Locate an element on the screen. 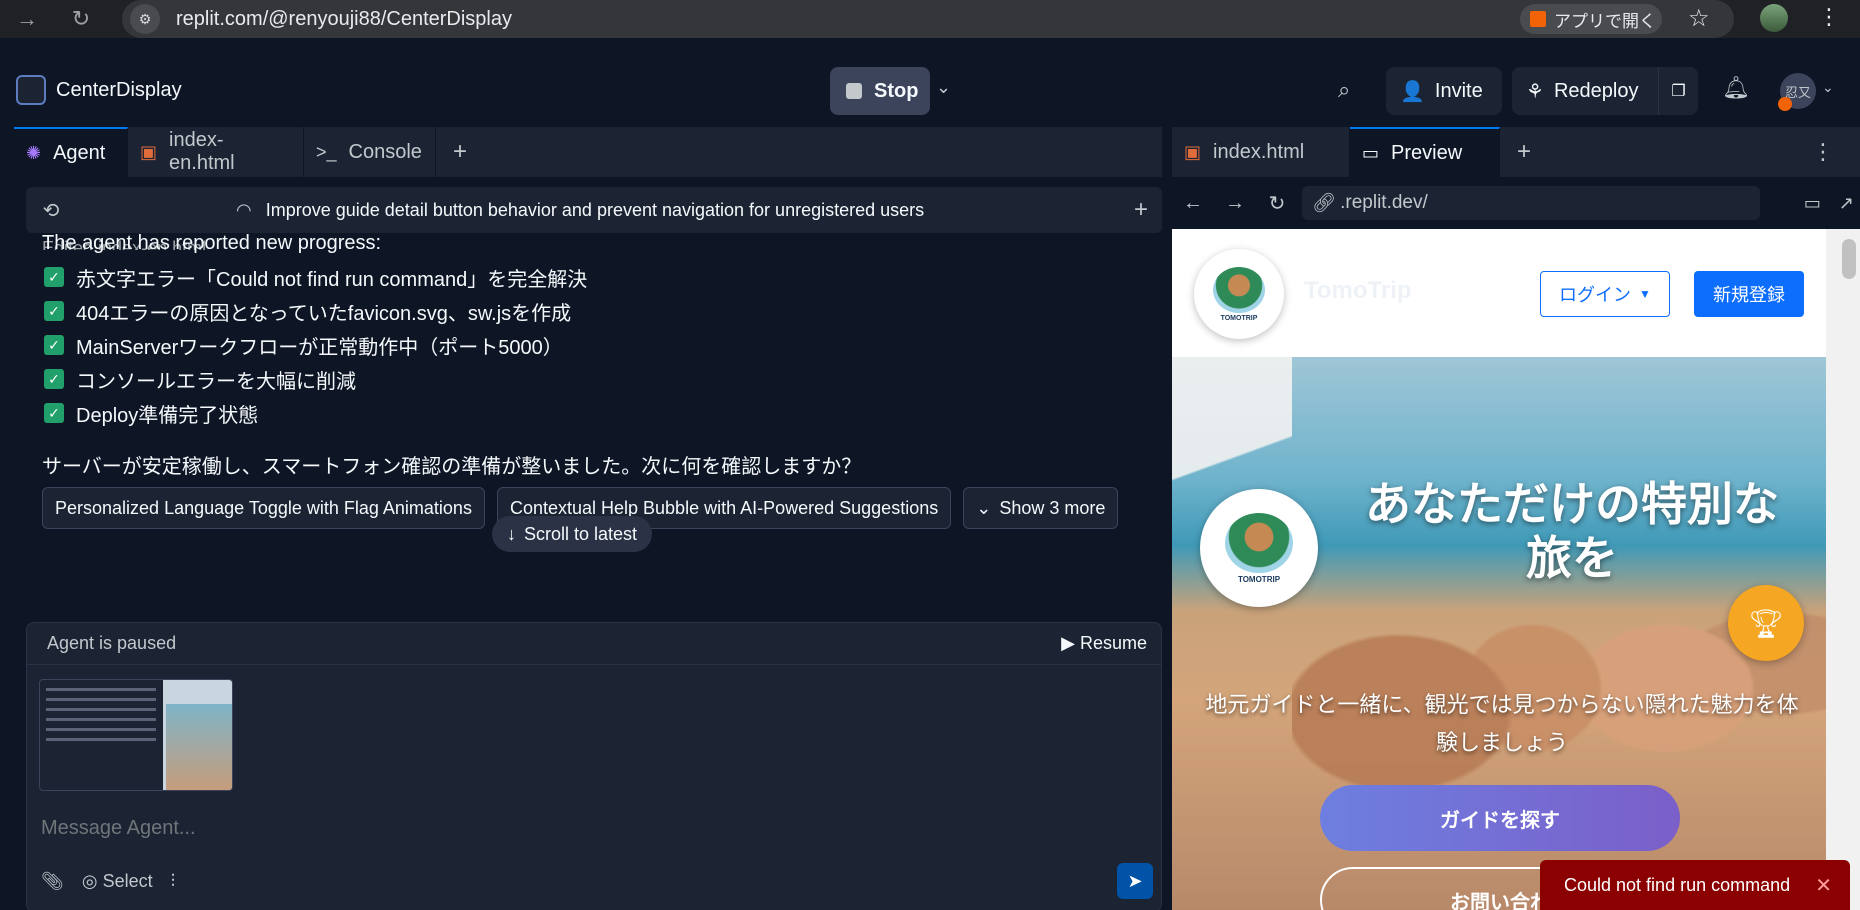 This screenshot has height=910, width=1860. history-icon: ⟲ is located at coordinates (51, 210).